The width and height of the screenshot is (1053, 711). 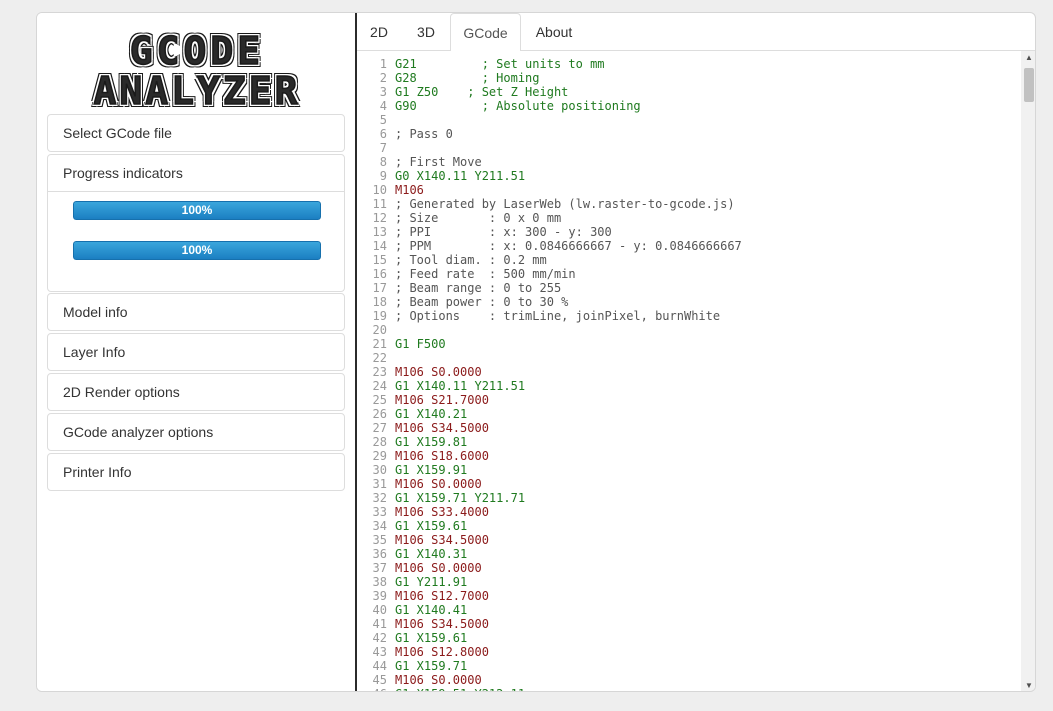 What do you see at coordinates (485, 274) in the screenshot?
I see `code-token: ; Feed rate : 500 mm/min` at bounding box center [485, 274].